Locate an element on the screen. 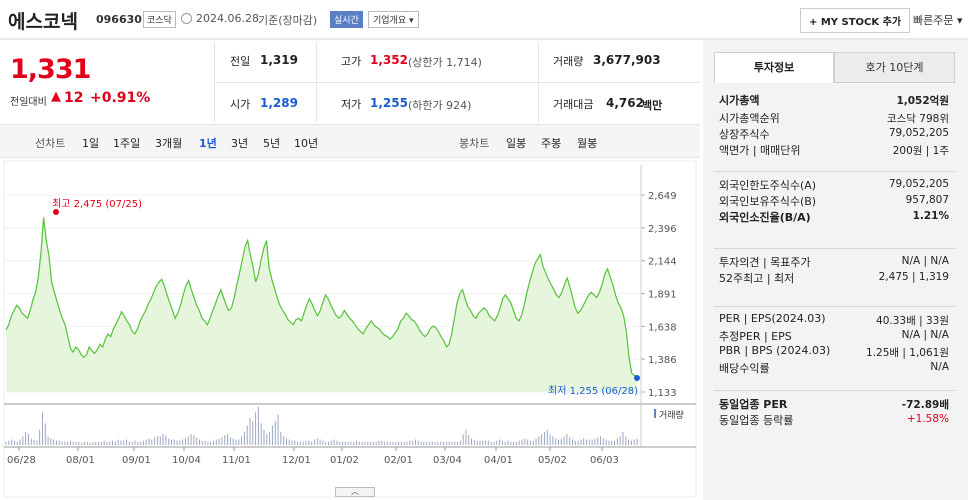 The height and width of the screenshot is (500, 968). info-value: 1.21% is located at coordinates (930, 216).